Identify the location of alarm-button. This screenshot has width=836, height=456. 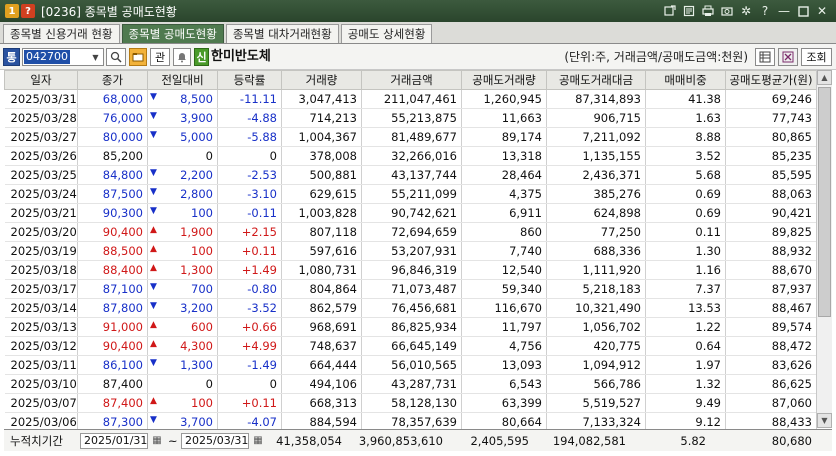
(182, 57).